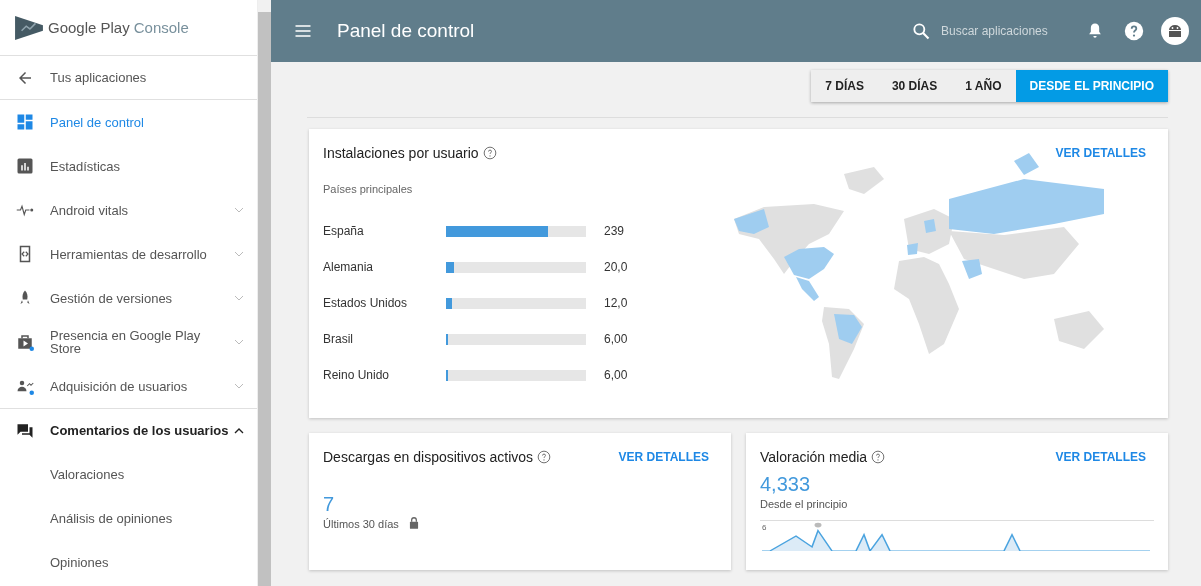 The width and height of the screenshot is (1201, 586). What do you see at coordinates (25, 122) in the screenshot?
I see `dashboard-icon` at bounding box center [25, 122].